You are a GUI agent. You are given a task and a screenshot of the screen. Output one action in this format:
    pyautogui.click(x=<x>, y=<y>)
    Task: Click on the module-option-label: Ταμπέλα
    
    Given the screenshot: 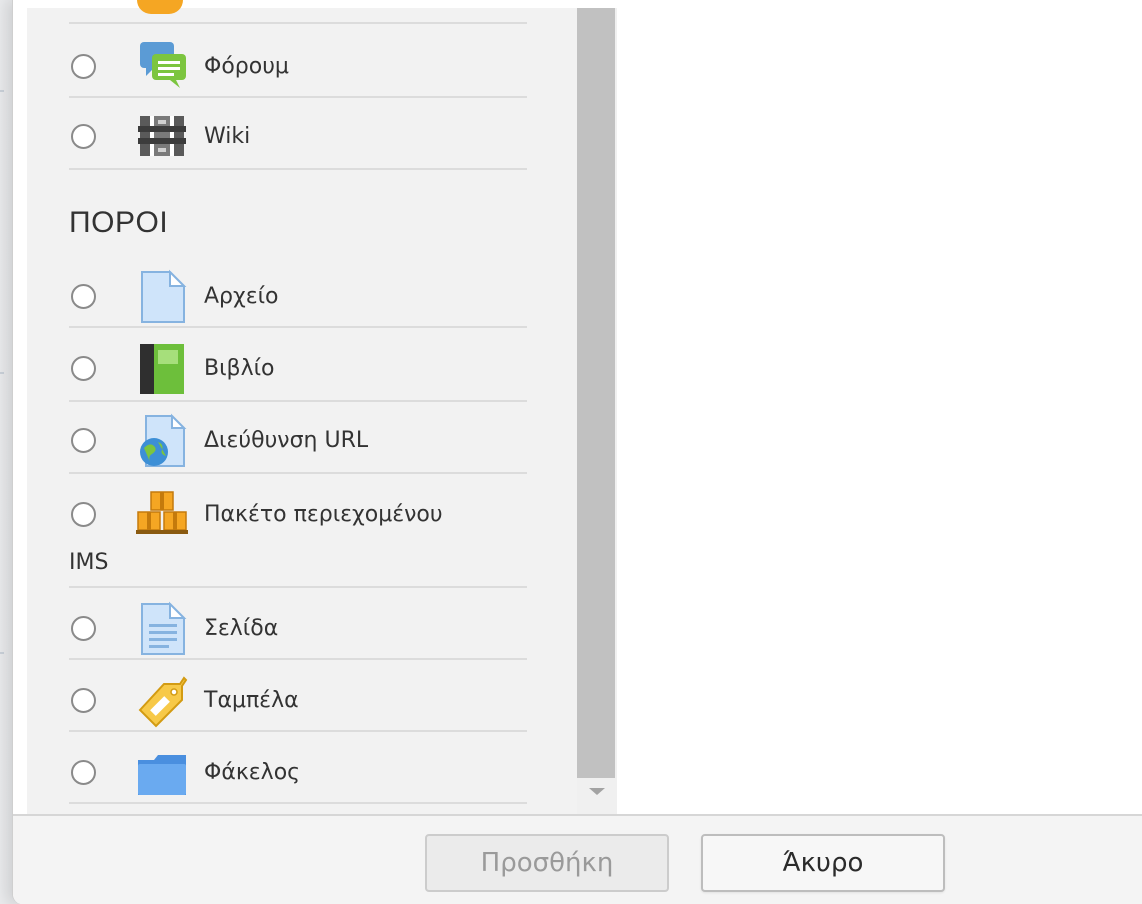 What is the action you would take?
    pyautogui.click(x=298, y=700)
    